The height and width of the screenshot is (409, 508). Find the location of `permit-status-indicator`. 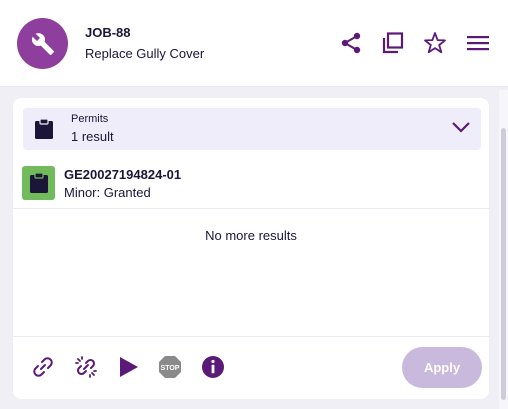

permit-status-indicator is located at coordinates (38, 183).